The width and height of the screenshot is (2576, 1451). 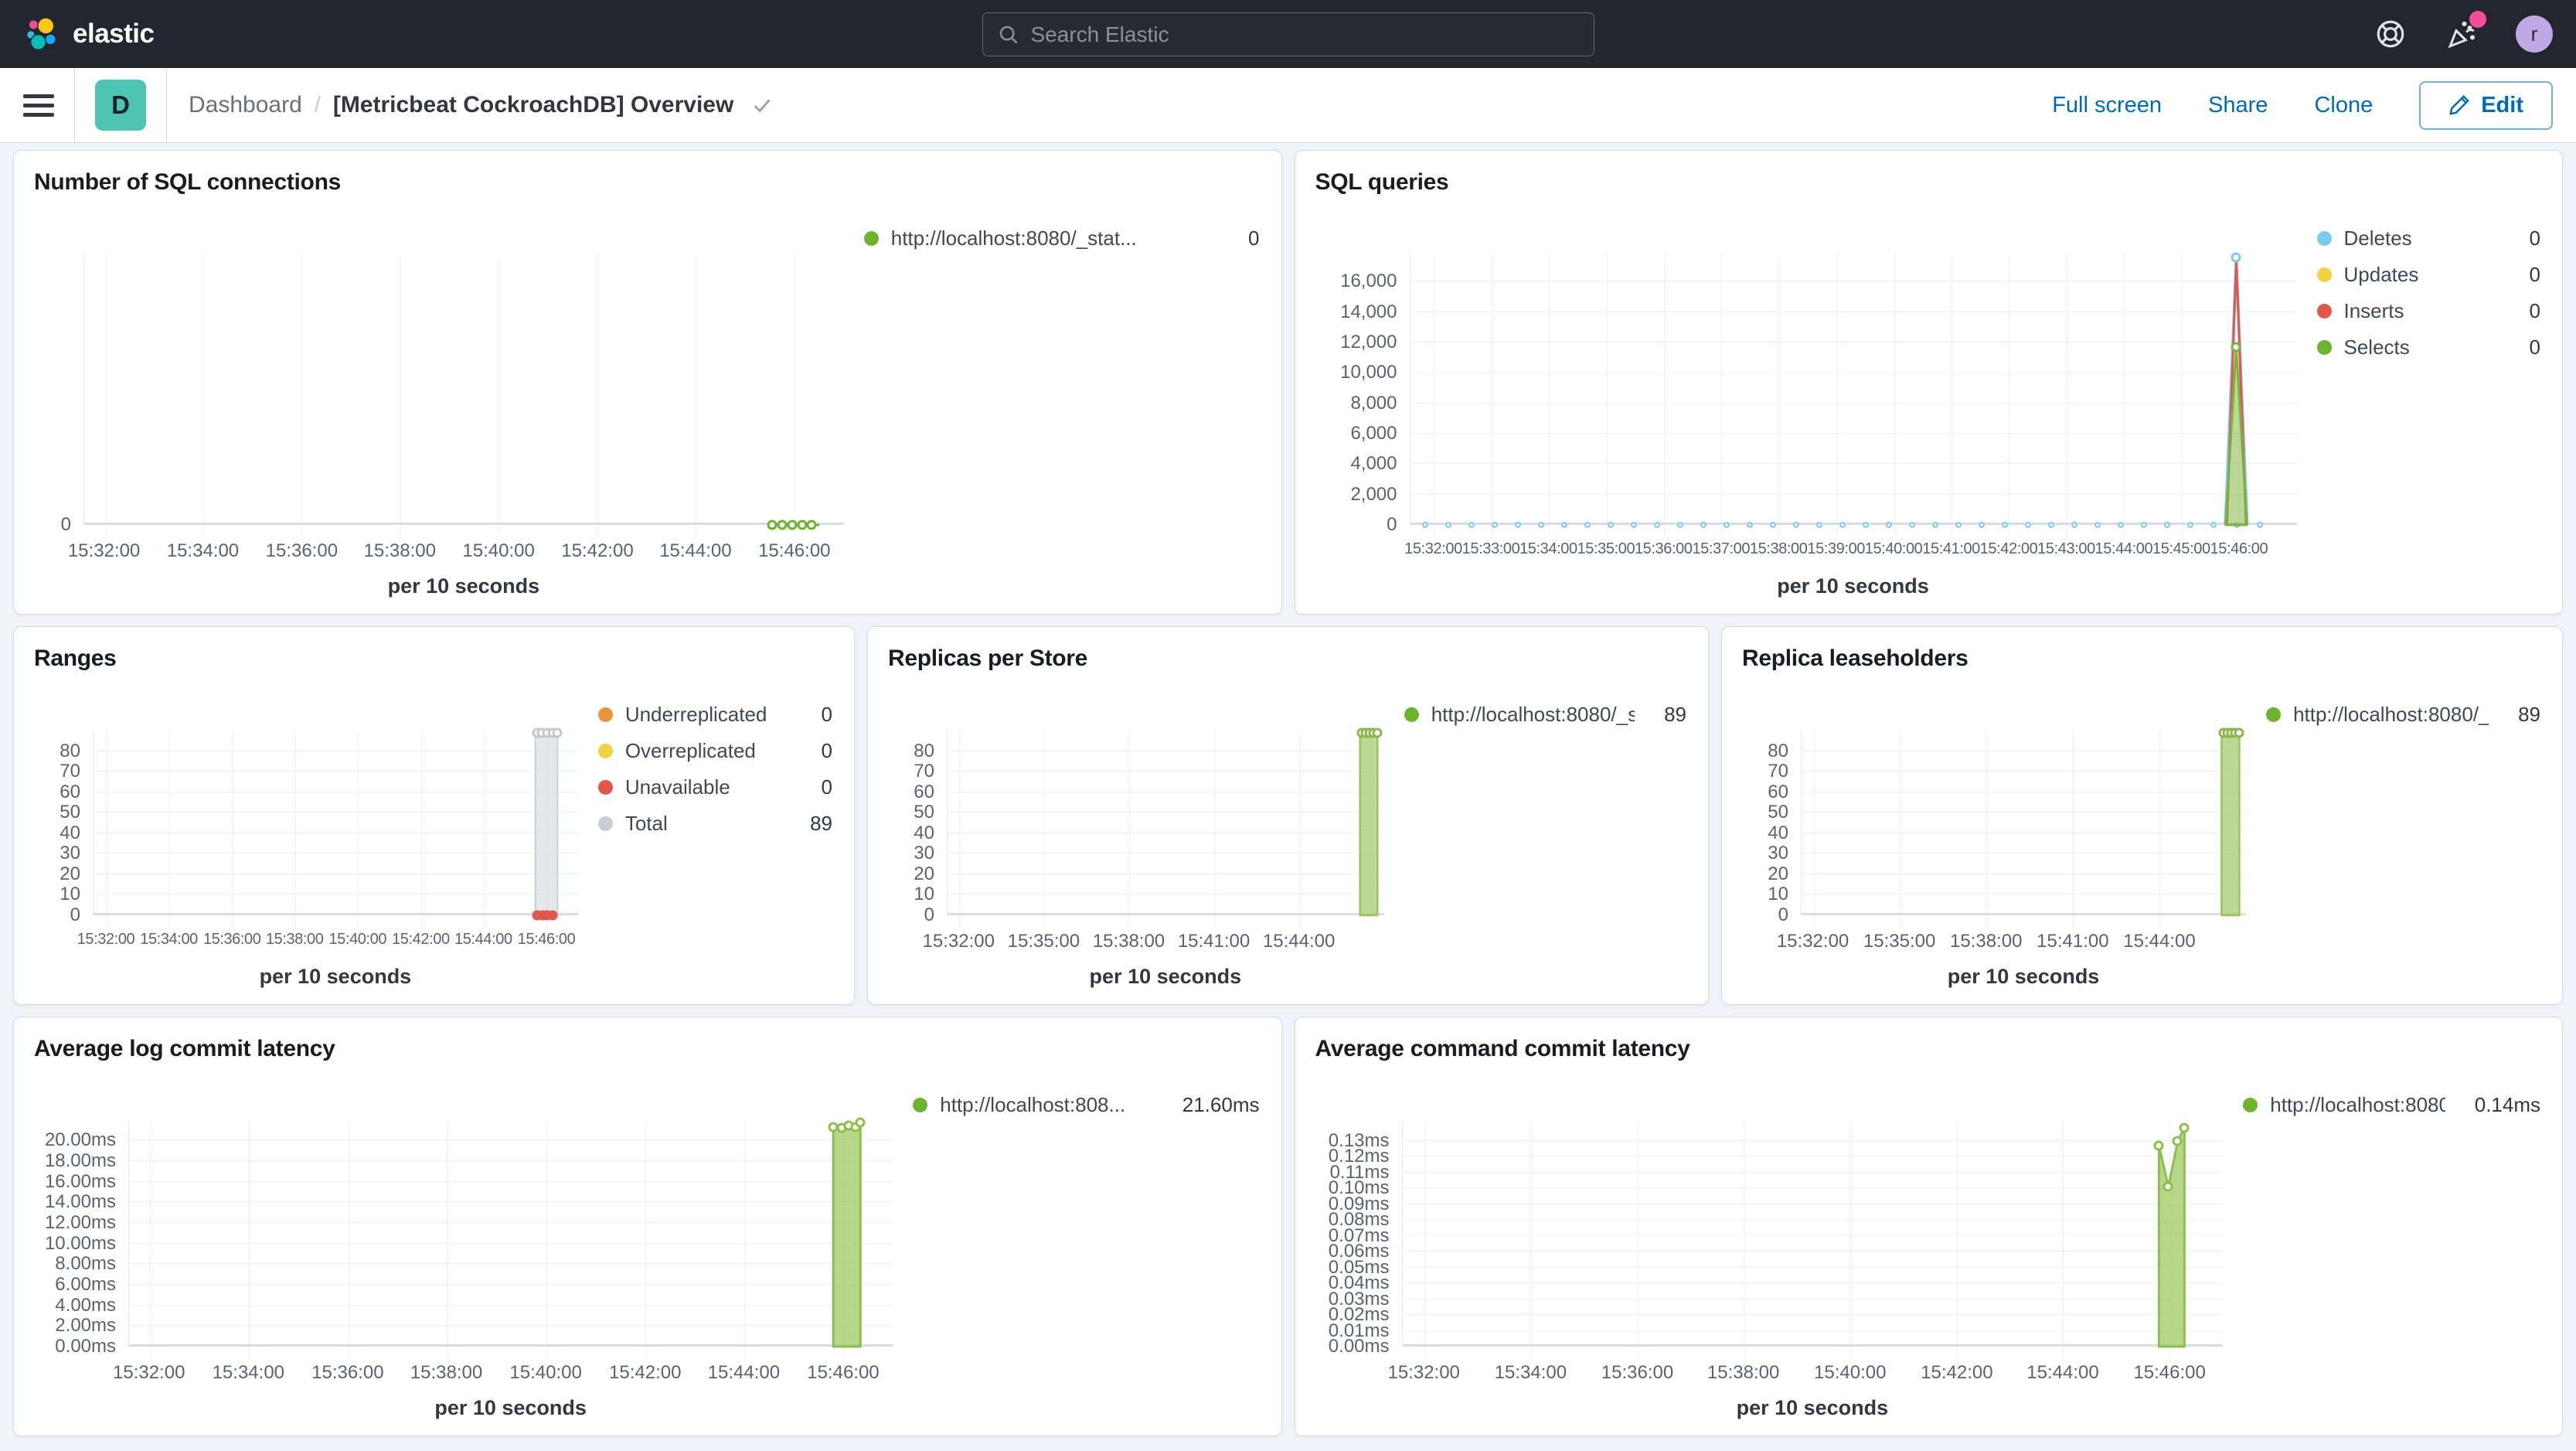 What do you see at coordinates (336, 823) in the screenshot?
I see `chart-series-svg` at bounding box center [336, 823].